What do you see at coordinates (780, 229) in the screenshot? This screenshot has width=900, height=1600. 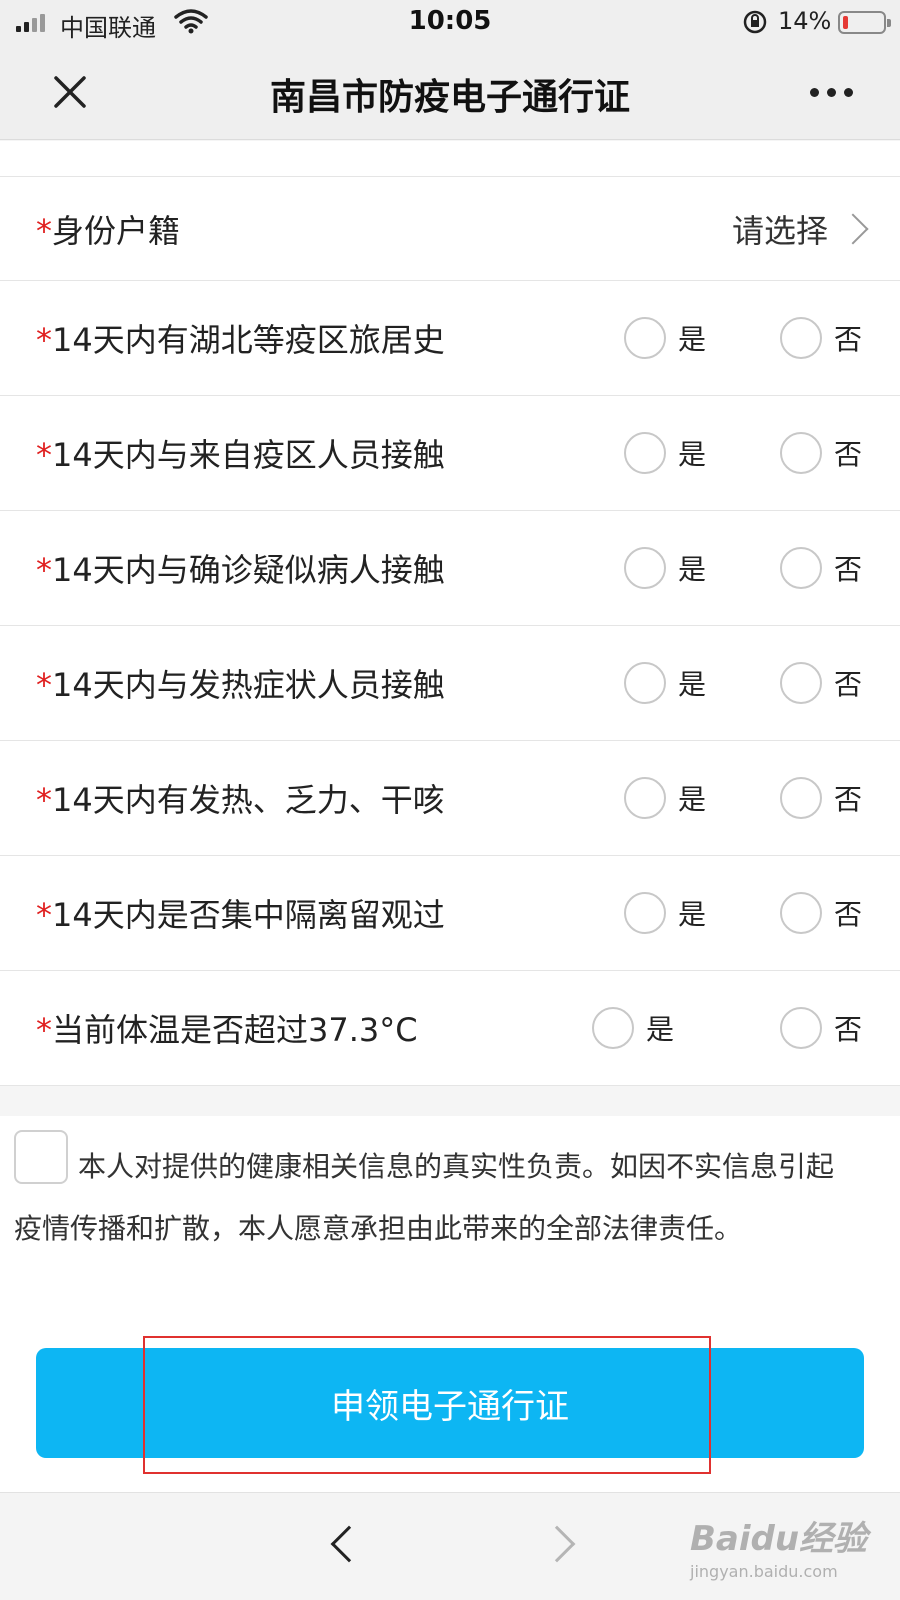 I see `identity-select: 请选择` at bounding box center [780, 229].